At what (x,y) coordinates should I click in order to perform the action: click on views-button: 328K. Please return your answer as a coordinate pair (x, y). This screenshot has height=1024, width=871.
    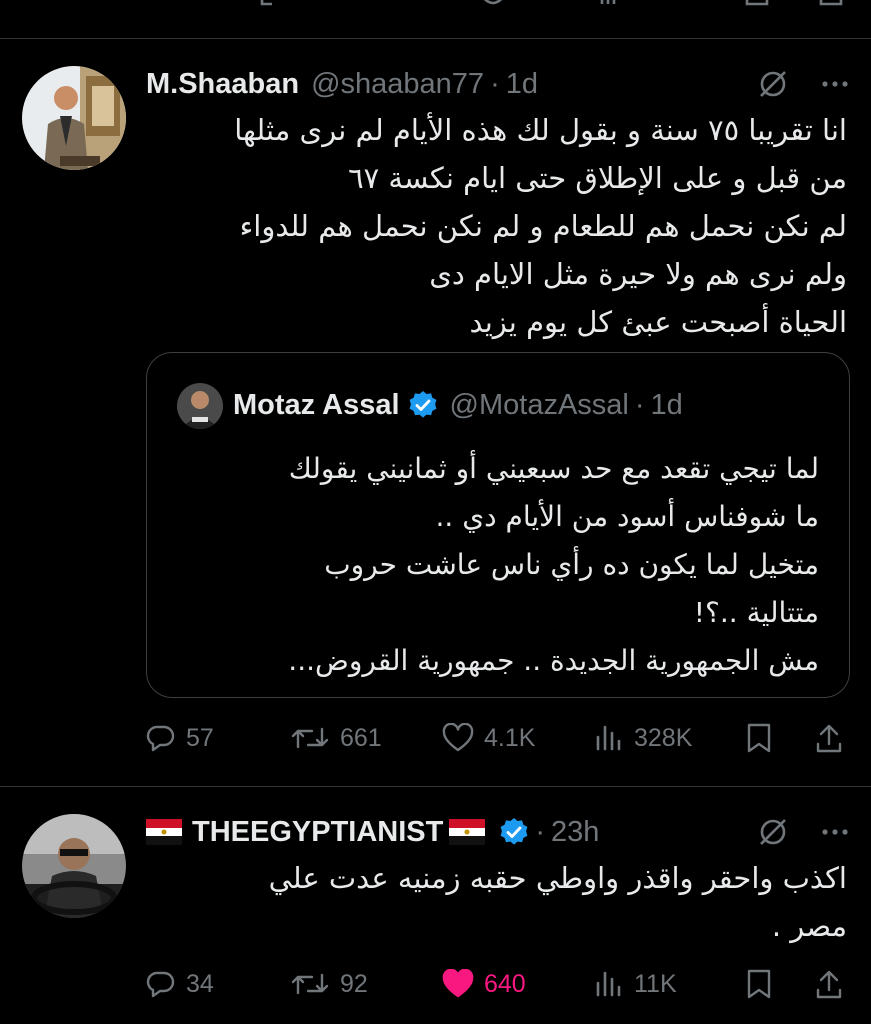
    Looking at the image, I should click on (643, 738).